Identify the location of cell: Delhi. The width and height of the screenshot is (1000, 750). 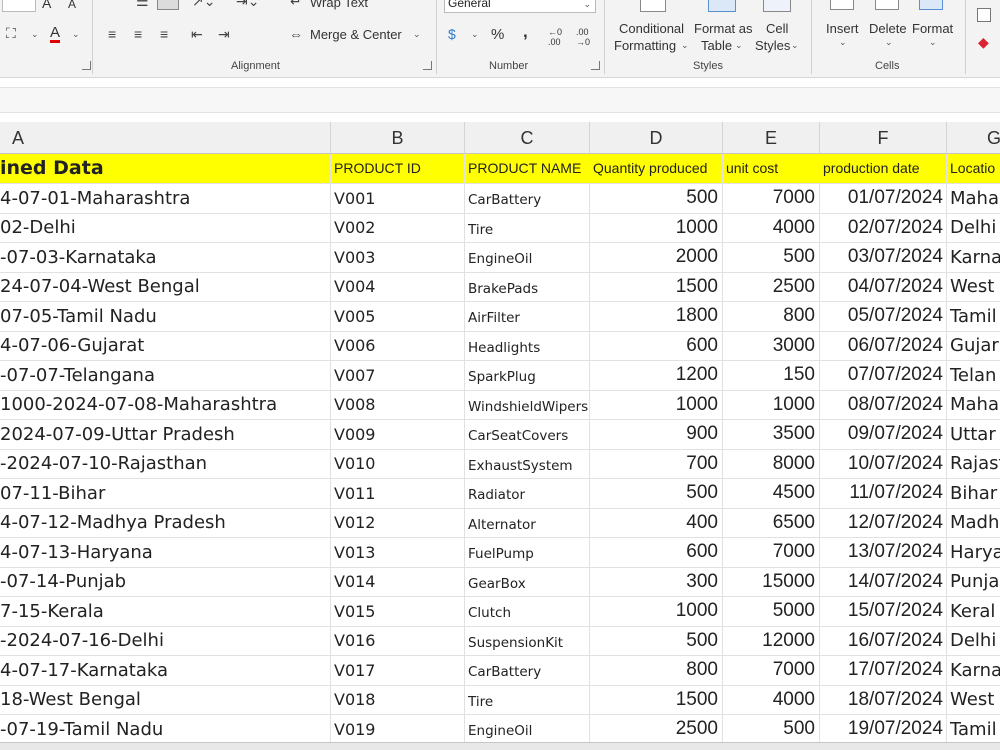
(973, 641).